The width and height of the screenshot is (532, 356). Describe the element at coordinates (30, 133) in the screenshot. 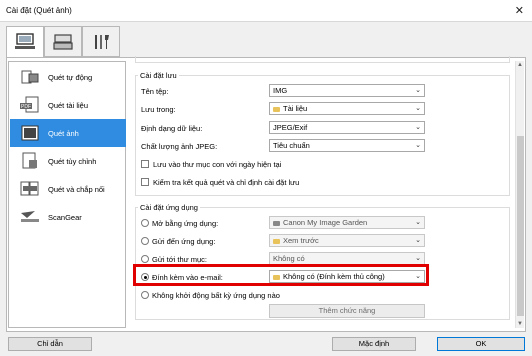

I see `photo-scan-icon` at that location.